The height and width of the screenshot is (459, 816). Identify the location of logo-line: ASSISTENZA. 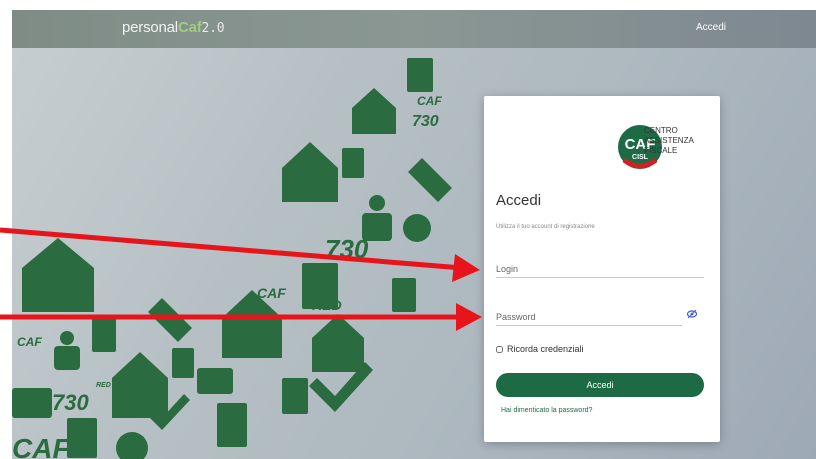
(669, 140).